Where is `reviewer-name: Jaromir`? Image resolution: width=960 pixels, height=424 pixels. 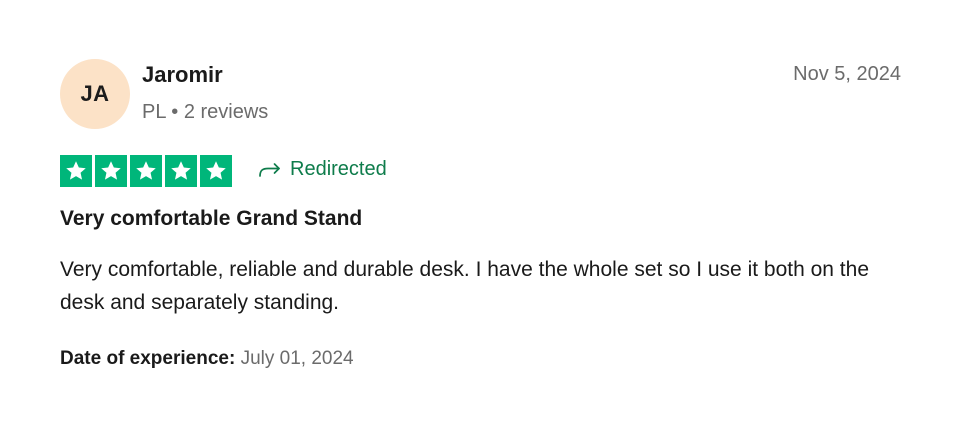 reviewer-name: Jaromir is located at coordinates (182, 75).